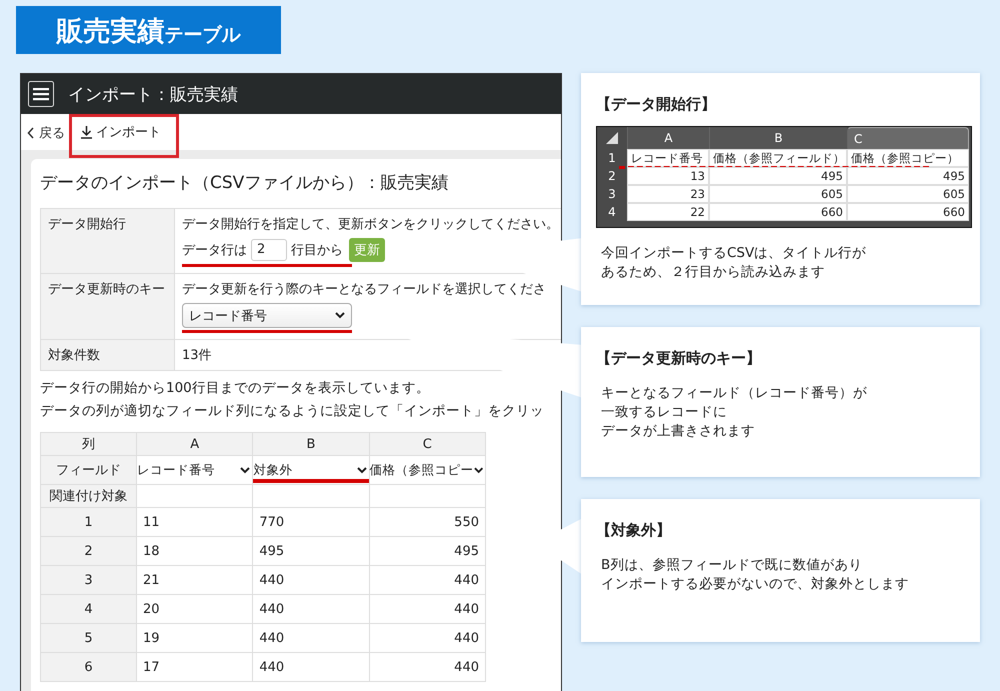  I want to click on row-number: 4, so click(88, 609).